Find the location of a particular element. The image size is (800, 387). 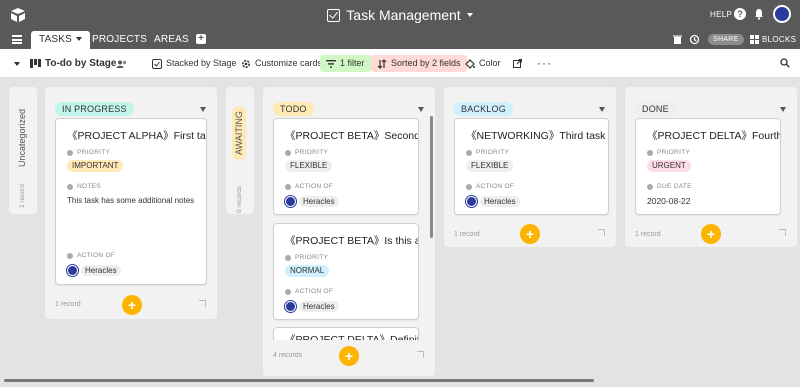

calendar-icon is located at coordinates (650, 186).